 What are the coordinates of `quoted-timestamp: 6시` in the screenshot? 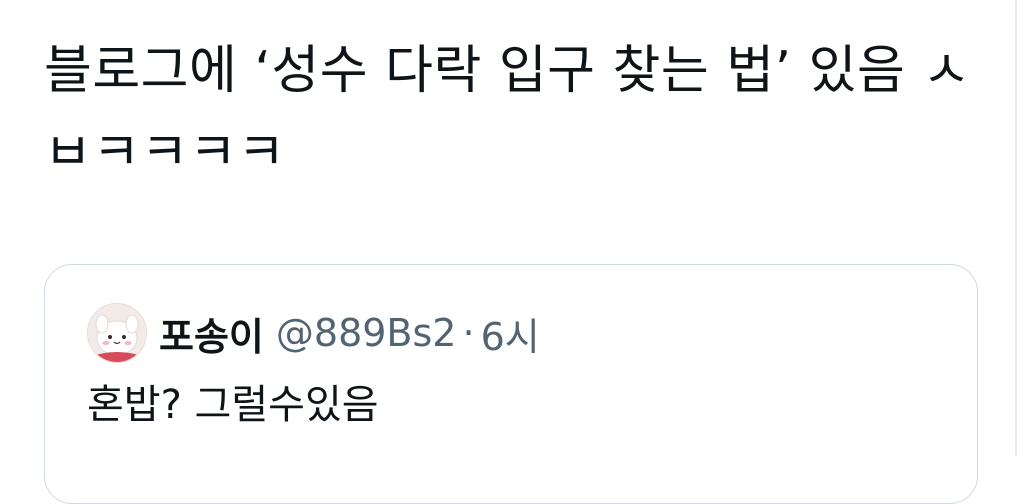 It's located at (510, 333).